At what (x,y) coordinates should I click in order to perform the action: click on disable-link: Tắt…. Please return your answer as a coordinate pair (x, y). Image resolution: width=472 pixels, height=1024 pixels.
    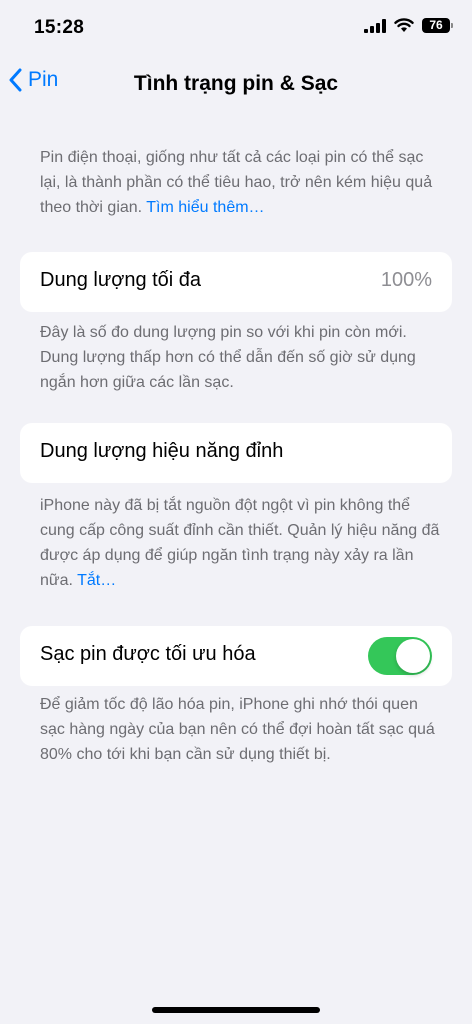
    Looking at the image, I should click on (96, 580).